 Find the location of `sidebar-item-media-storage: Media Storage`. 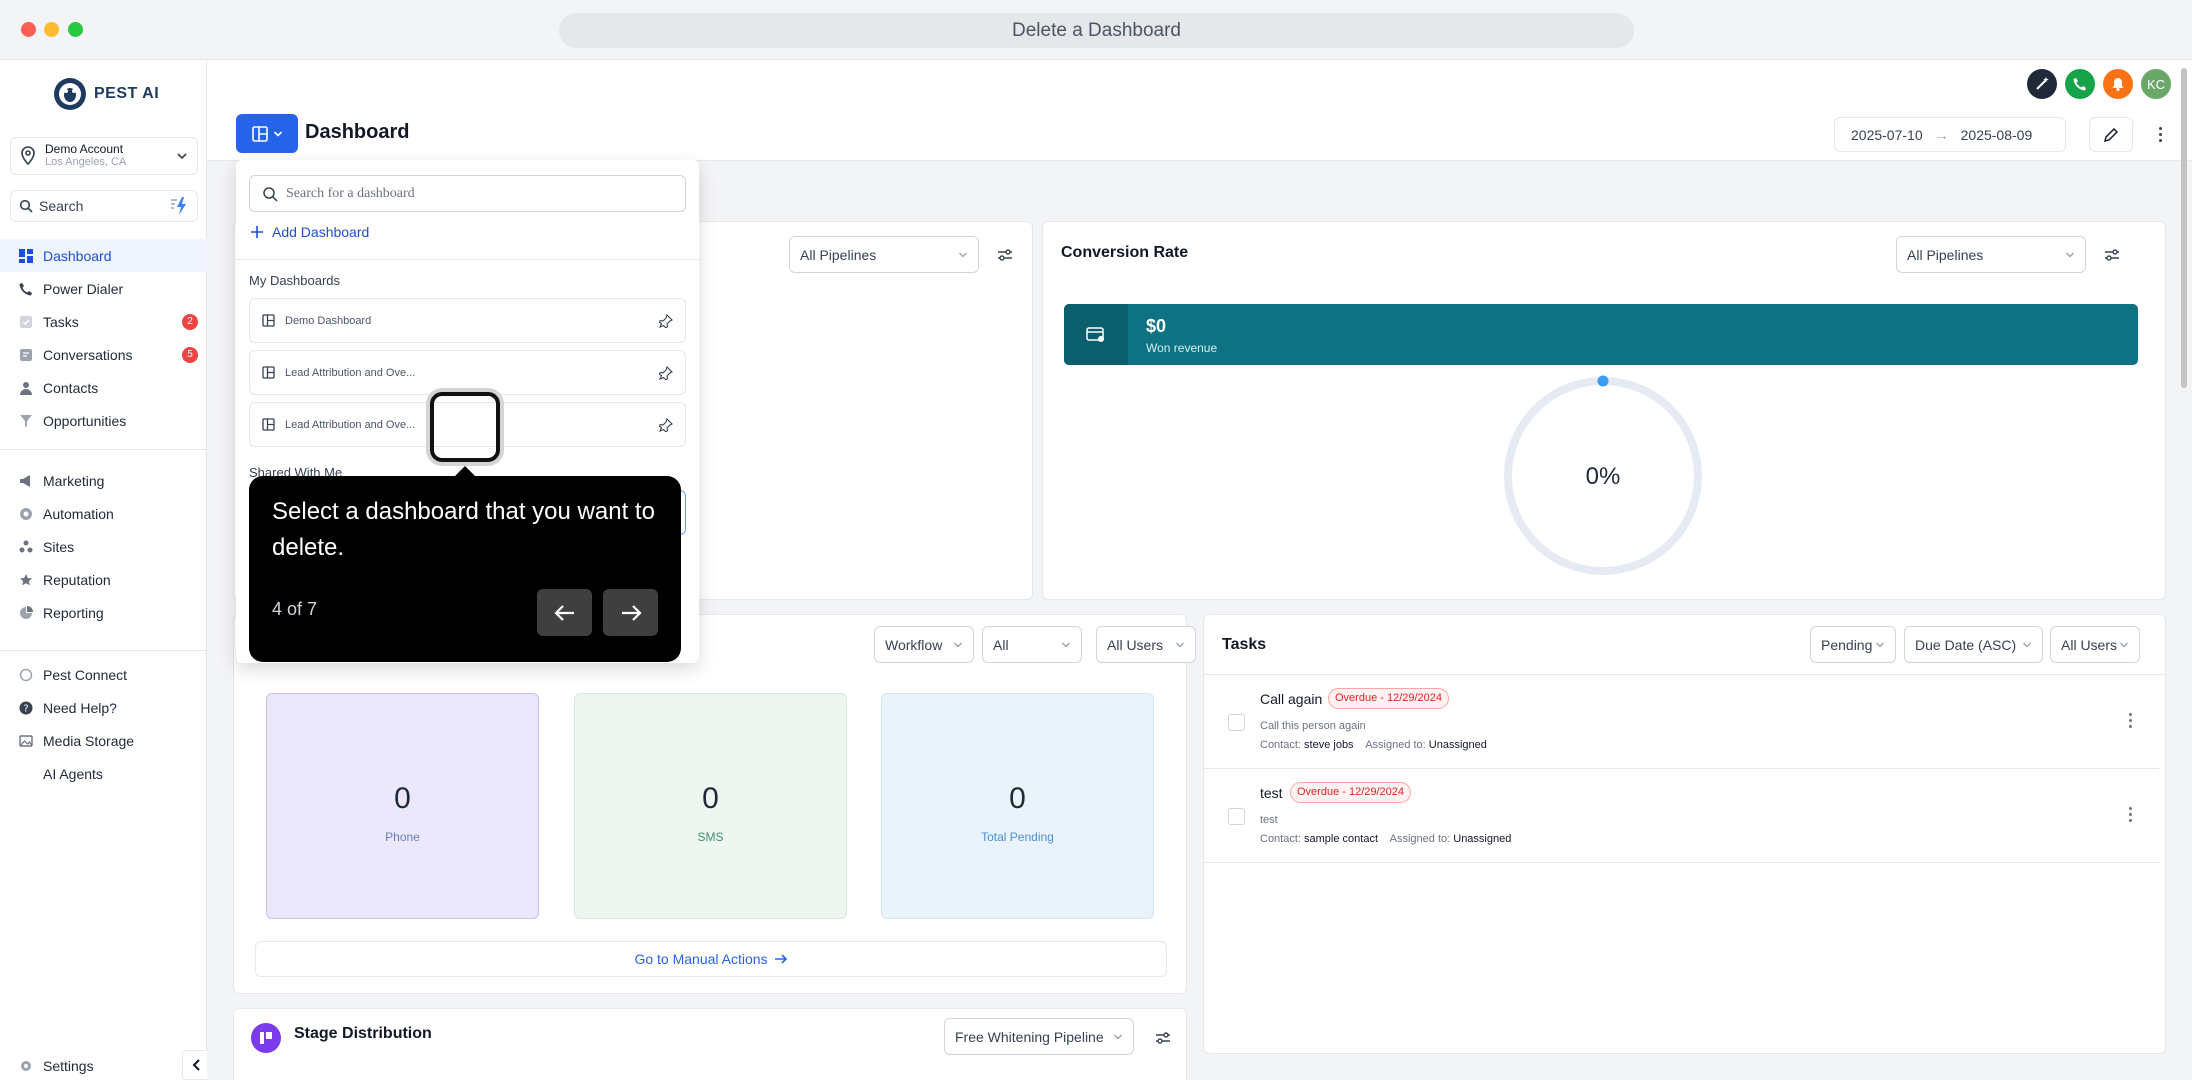

sidebar-item-media-storage: Media Storage is located at coordinates (103, 740).